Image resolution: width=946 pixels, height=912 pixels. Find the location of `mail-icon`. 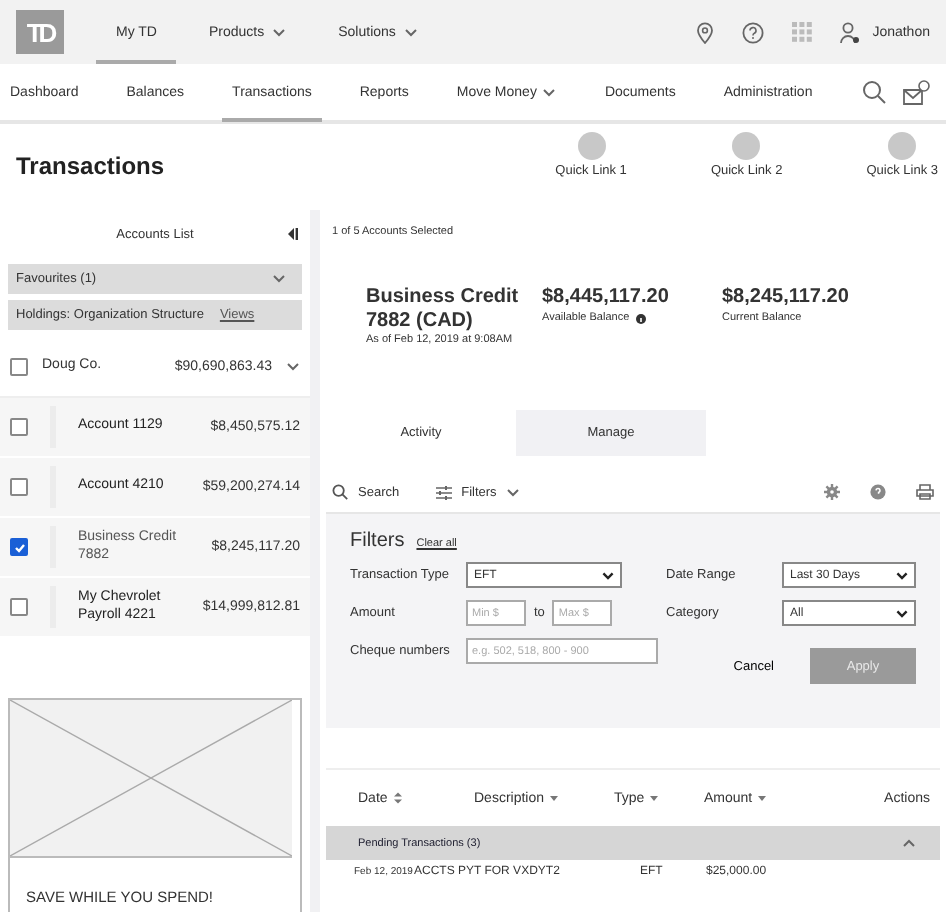

mail-icon is located at coordinates (916, 92).